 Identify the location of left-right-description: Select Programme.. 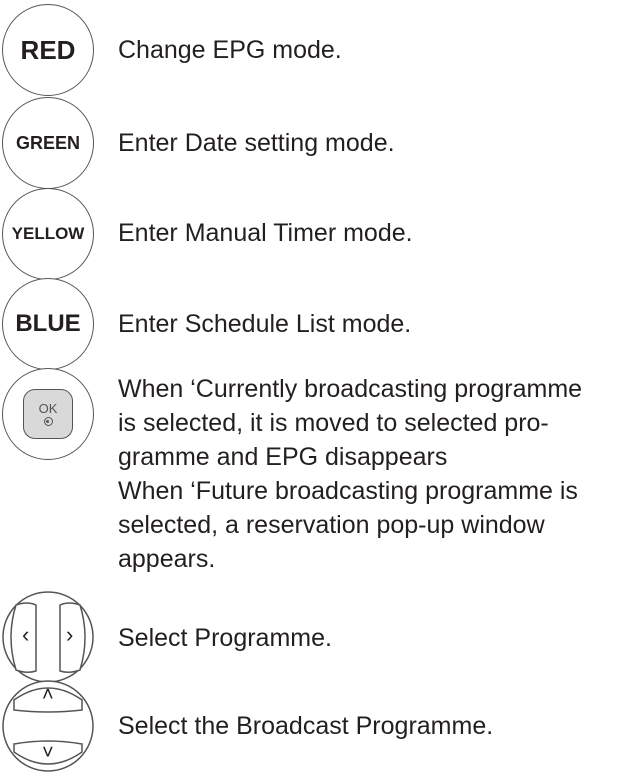
(225, 638).